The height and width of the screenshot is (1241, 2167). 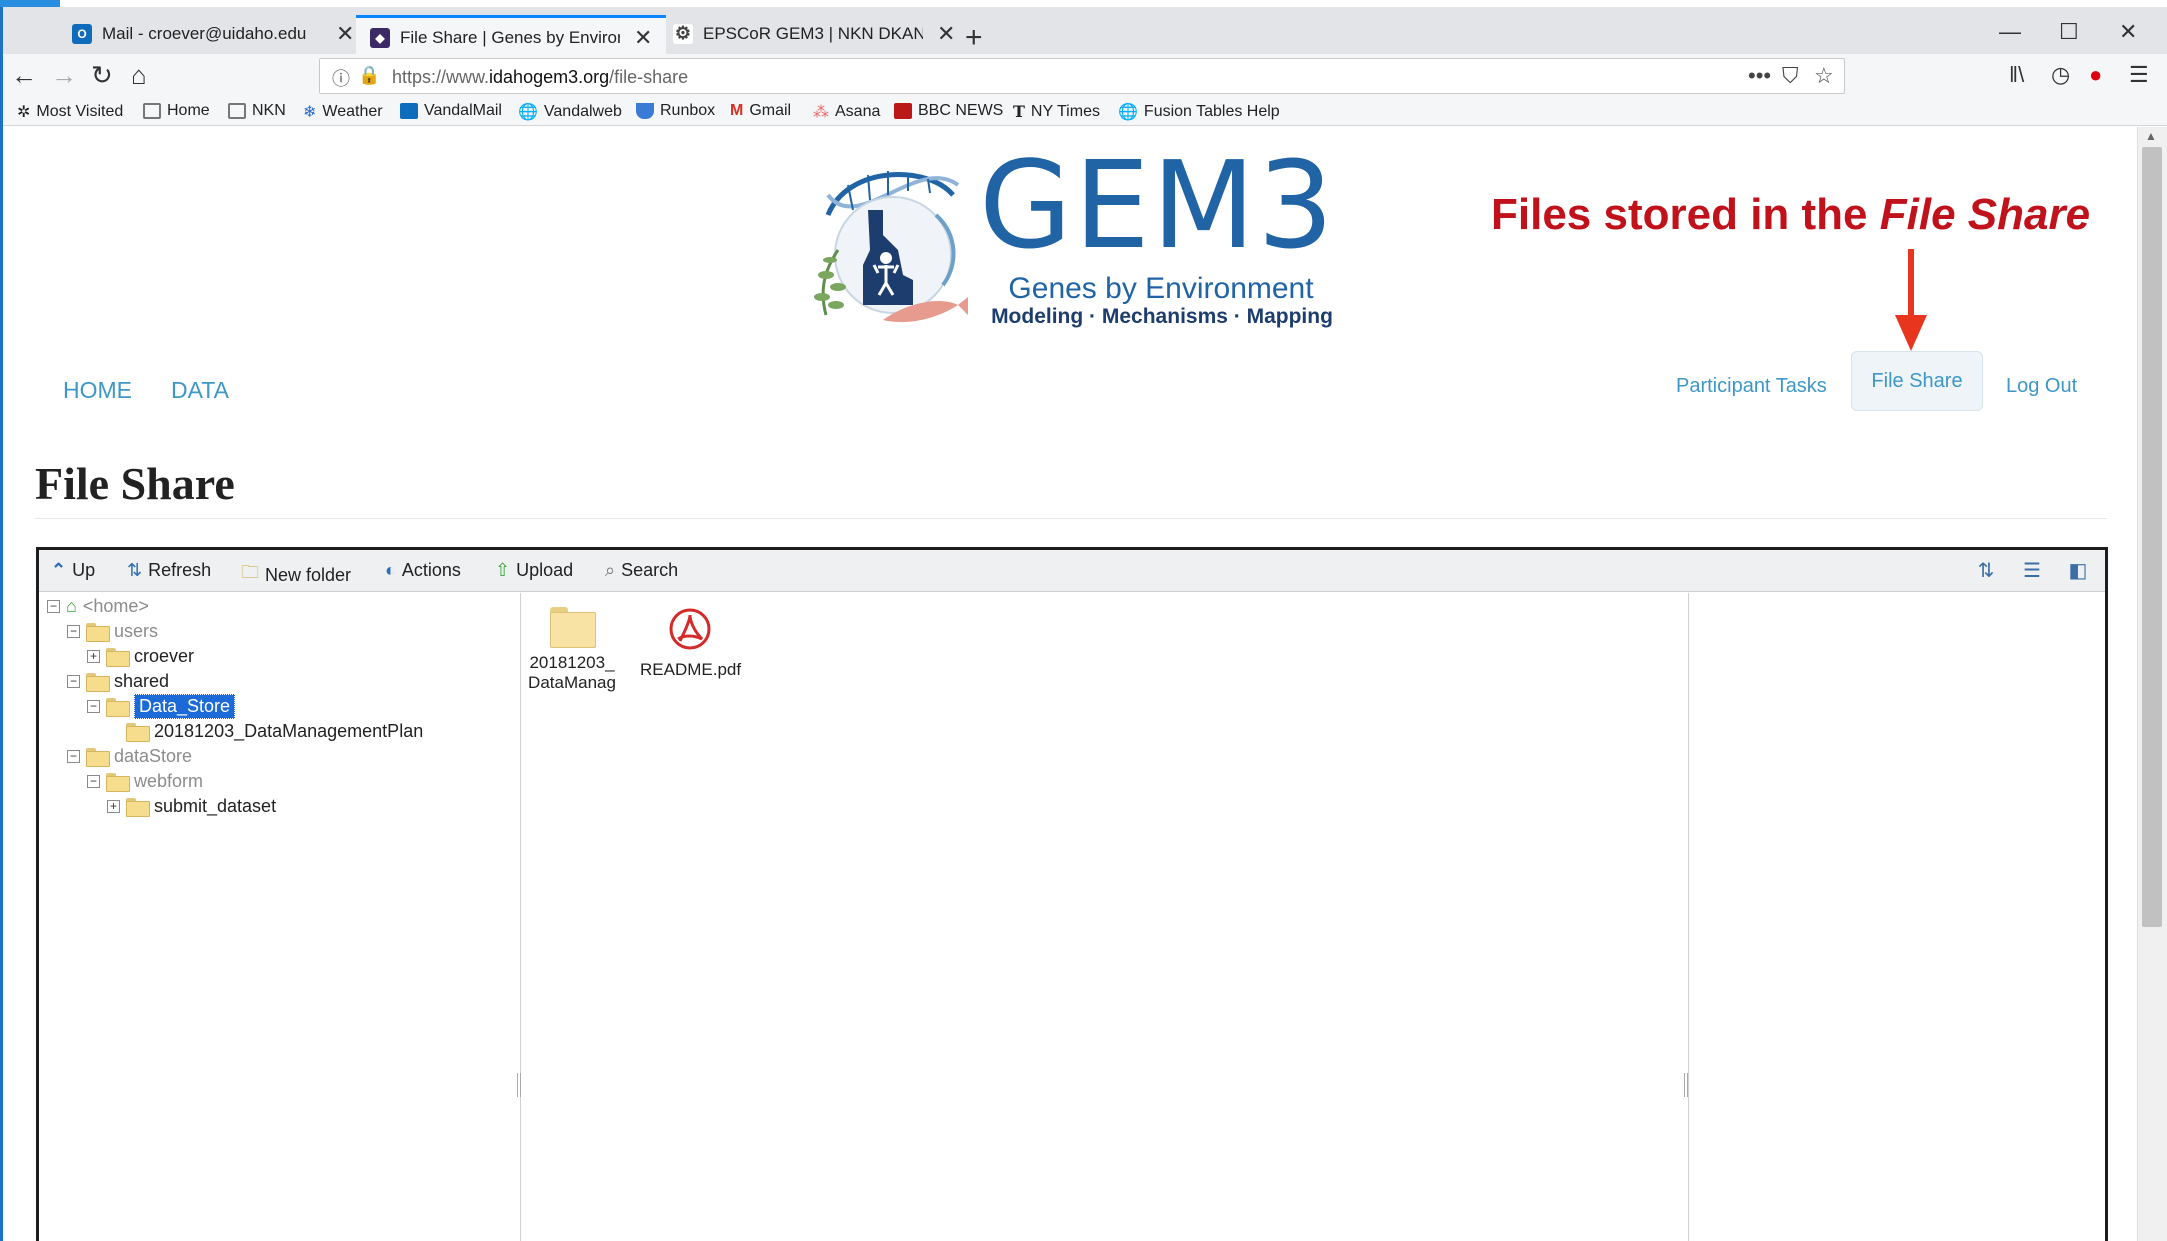 I want to click on pdf-icon, so click(x=690, y=629).